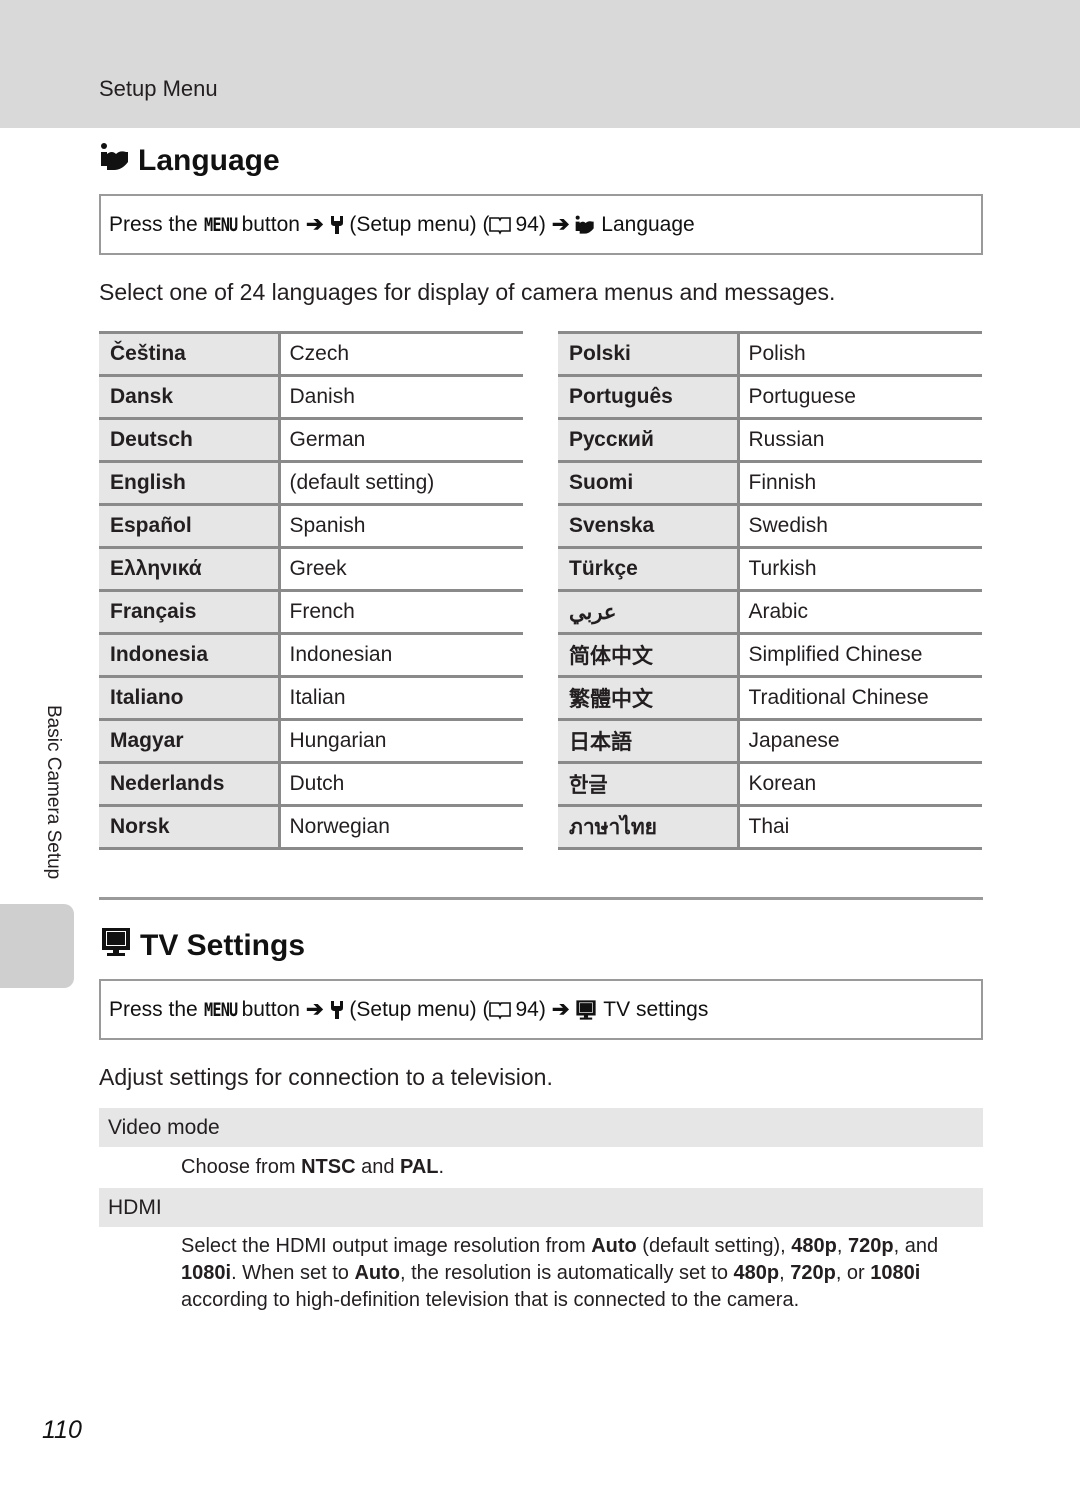  I want to click on language-row: Italiano Italian, so click(311, 697).